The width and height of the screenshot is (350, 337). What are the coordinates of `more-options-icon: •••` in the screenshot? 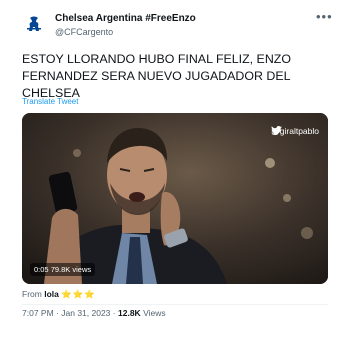 It's located at (324, 16).